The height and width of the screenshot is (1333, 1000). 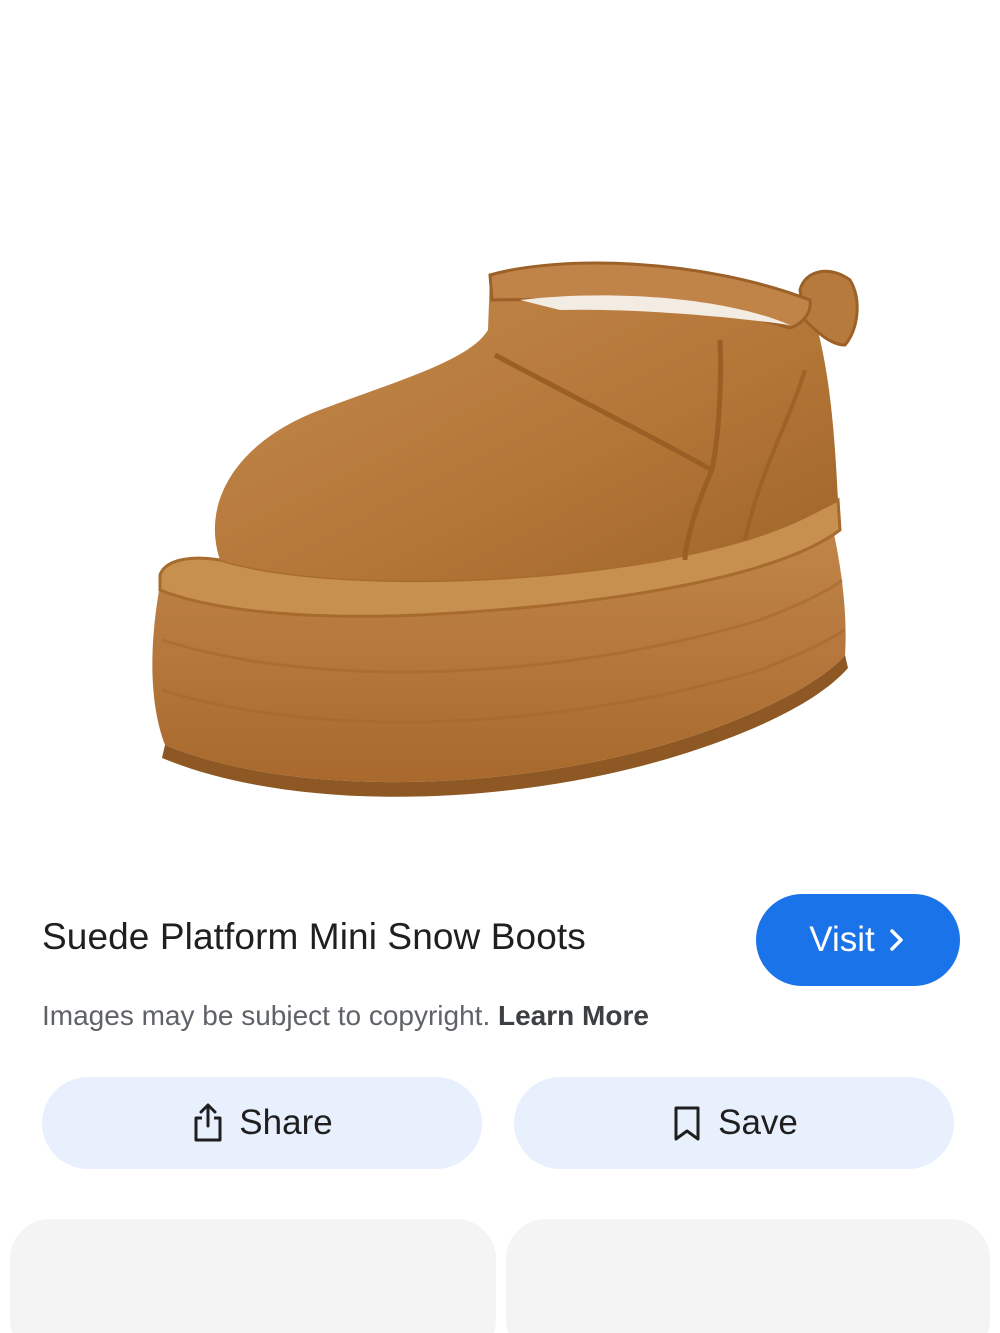 What do you see at coordinates (758, 1122) in the screenshot?
I see `save-label: Save` at bounding box center [758, 1122].